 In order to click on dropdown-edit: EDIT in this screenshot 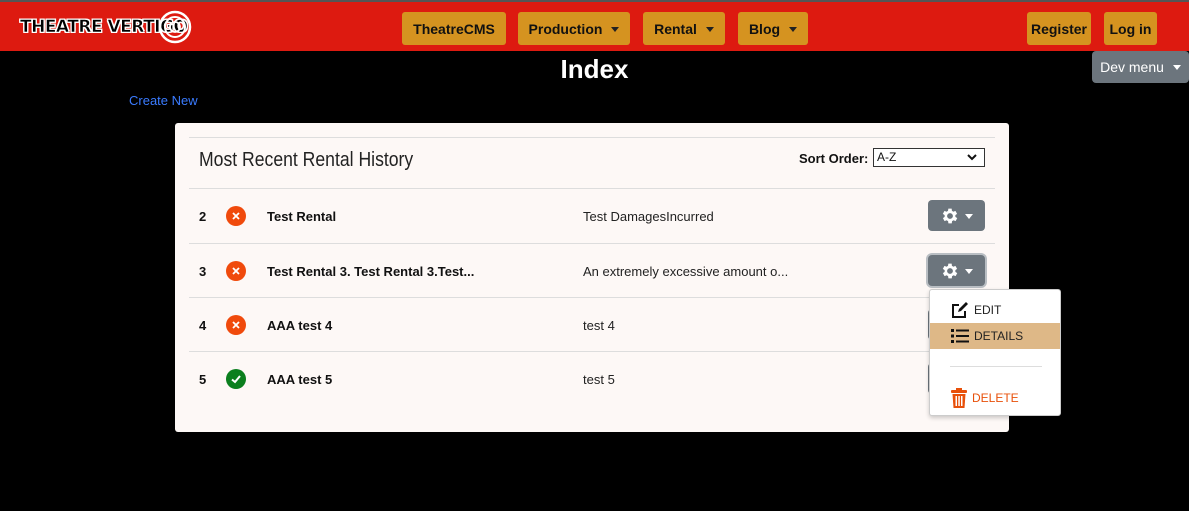, I will do `click(995, 310)`.